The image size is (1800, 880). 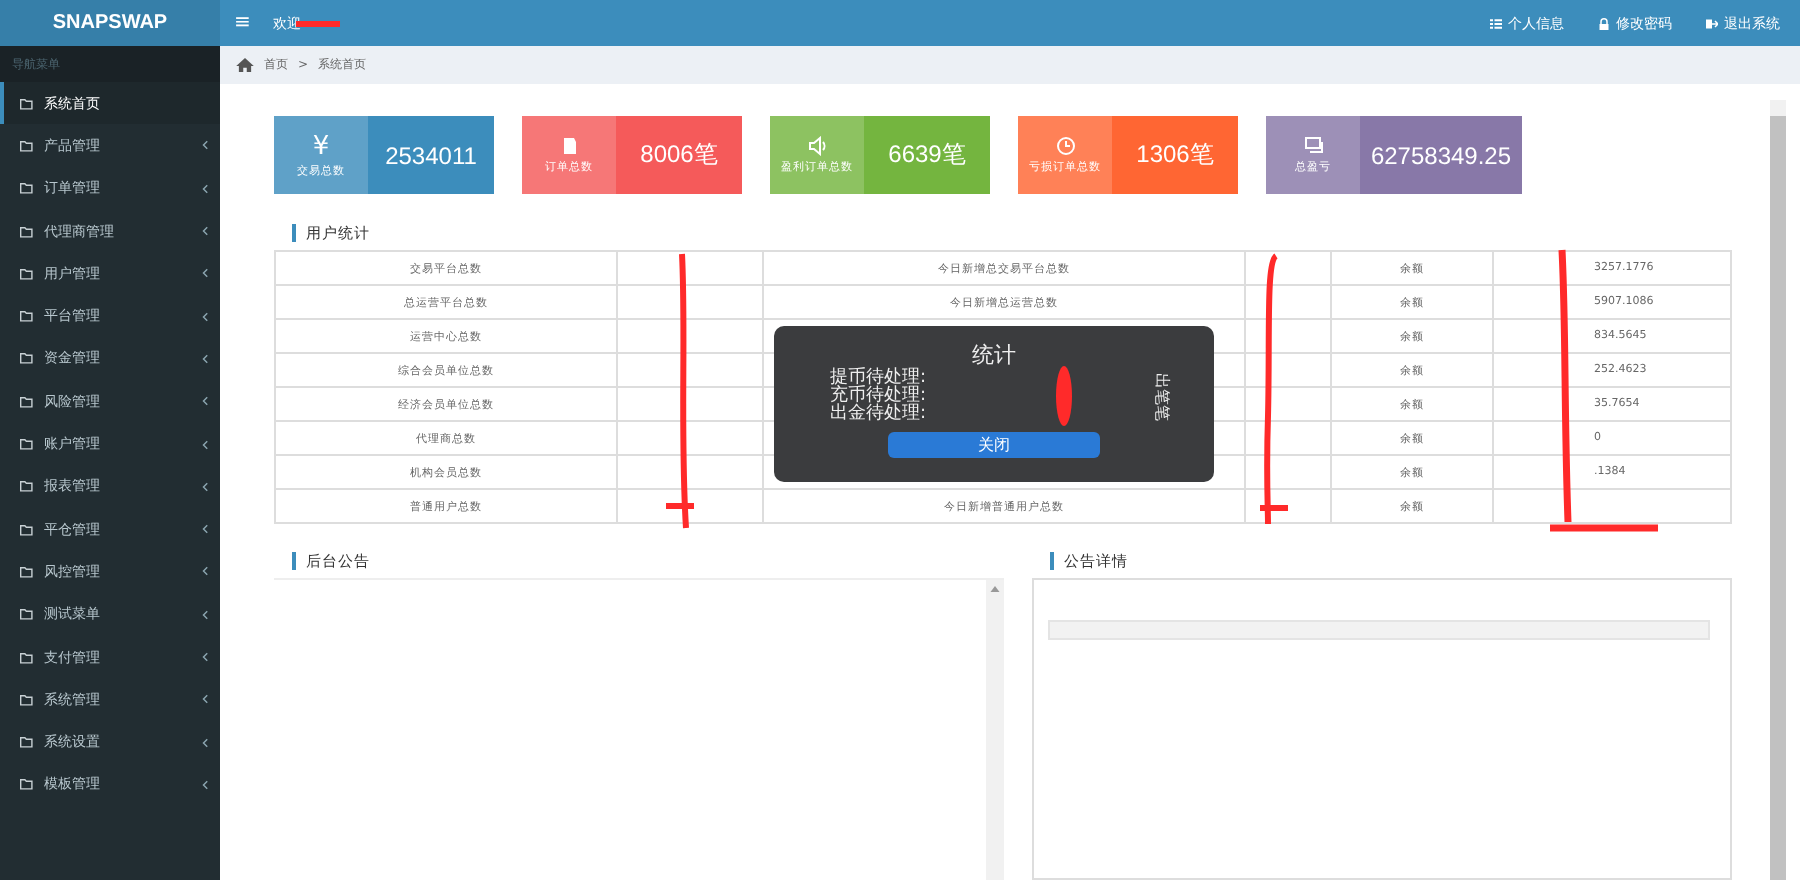 I want to click on dialog-line: 提币待处理:, so click(x=879, y=379).